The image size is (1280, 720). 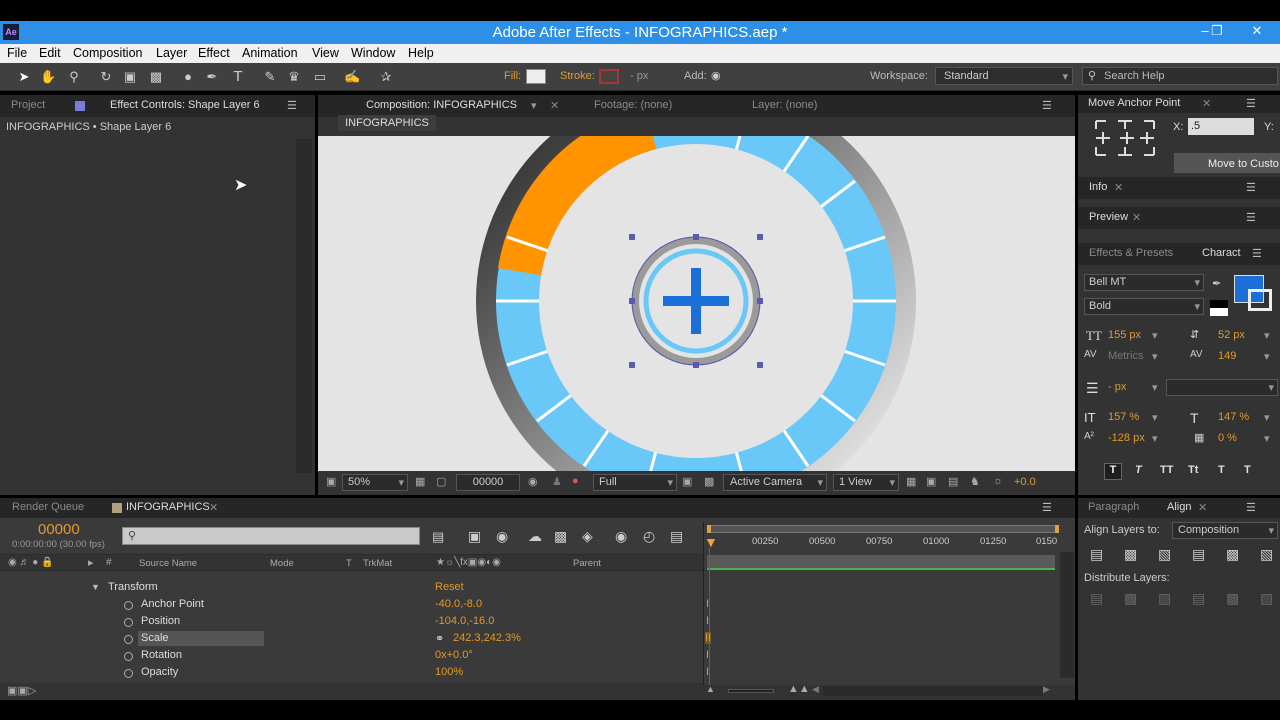 I want to click on menu-animation: Animation, so click(x=270, y=53).